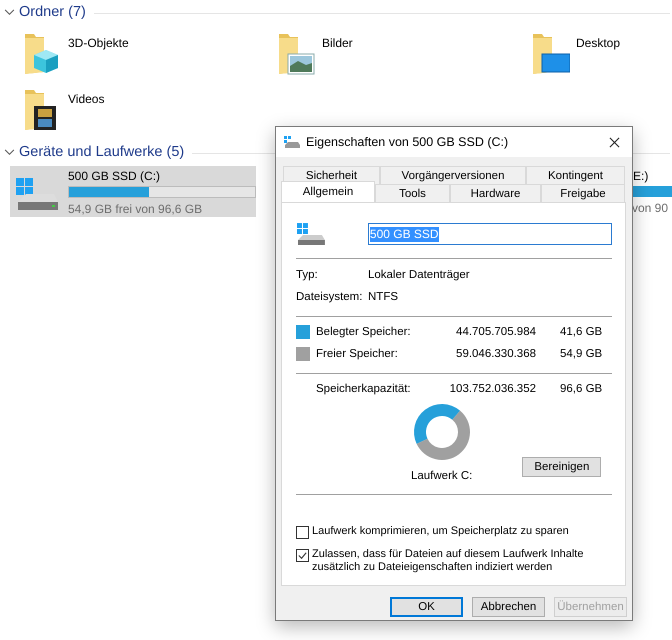  I want to click on checkbox-label: Zulassen, dass für Dateien auf diesem Laufwerk Inhalte zusätzlich zu Dateieigenschaften indiziert werden, so click(462, 561).